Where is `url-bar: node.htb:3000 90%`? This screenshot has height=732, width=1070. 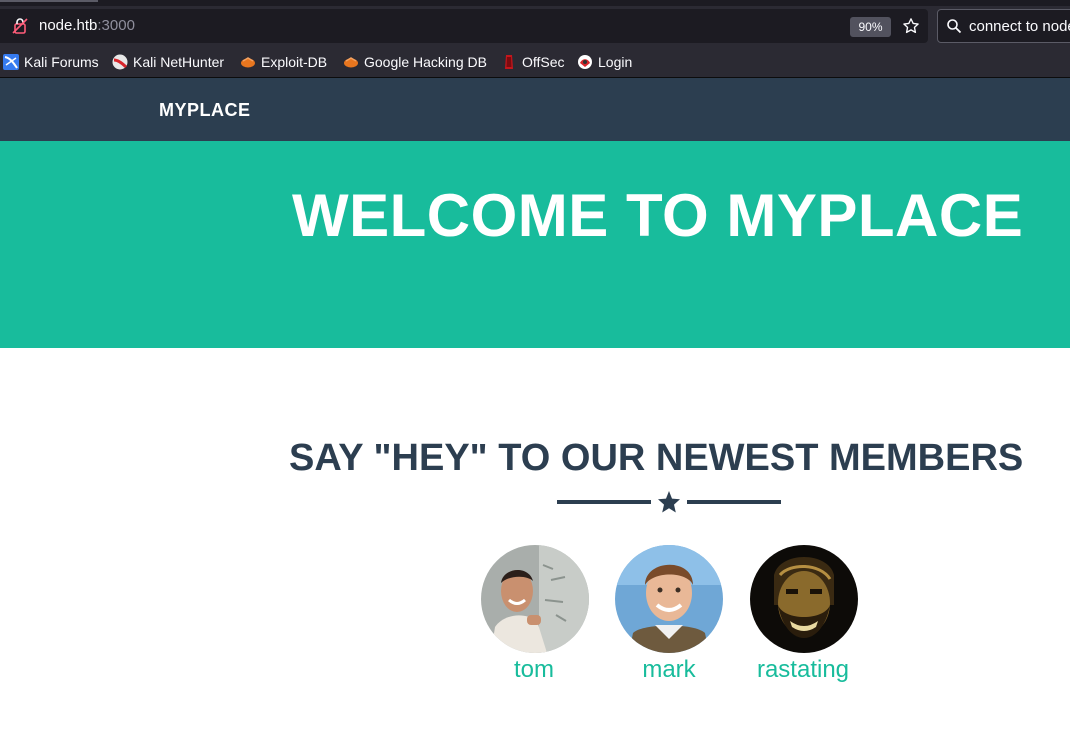 url-bar: node.htb:3000 90% is located at coordinates (464, 26).